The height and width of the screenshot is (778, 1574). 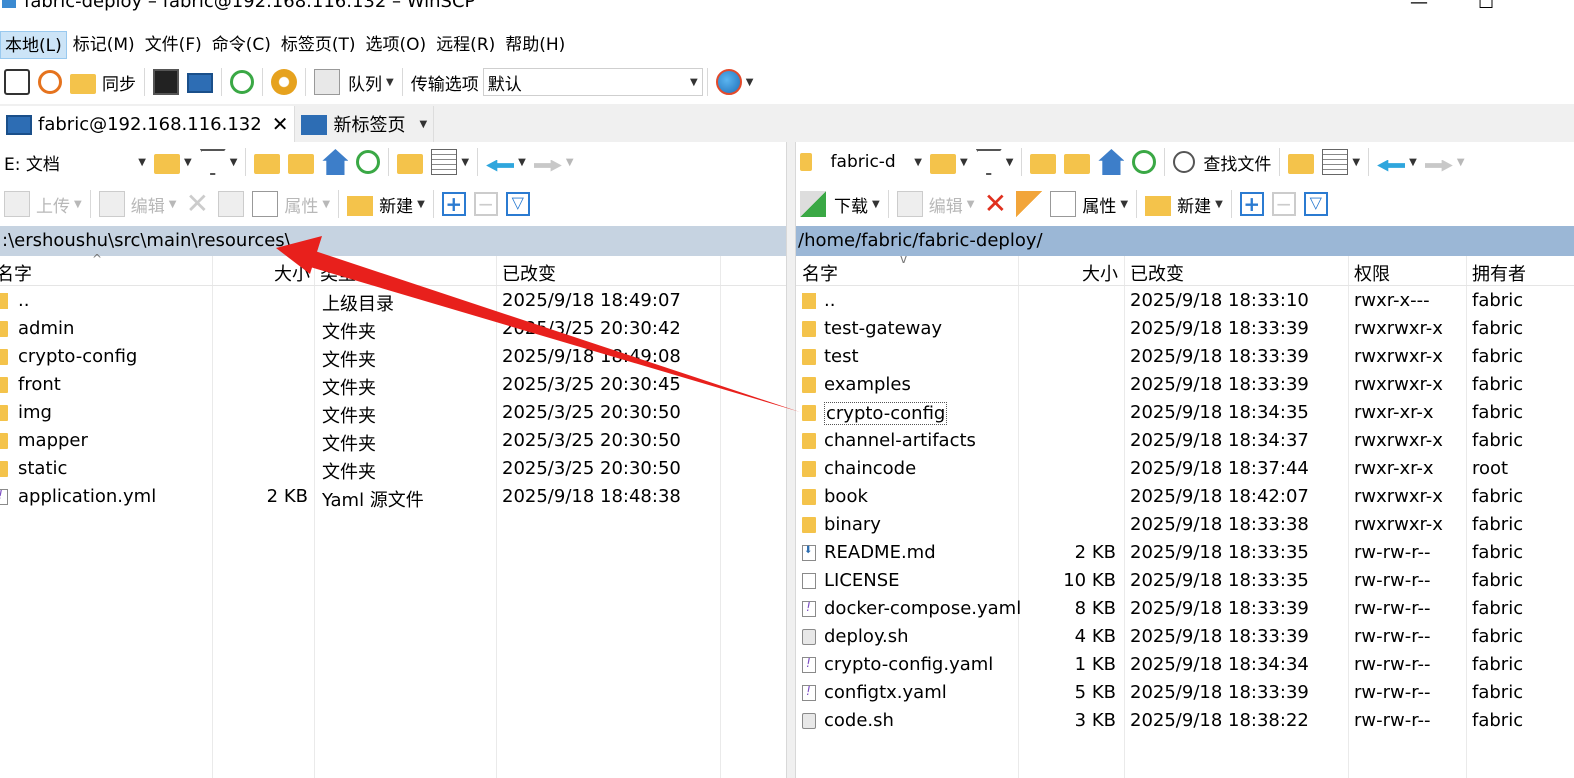 What do you see at coordinates (241, 45) in the screenshot?
I see `menu-commands: 命令(C)` at bounding box center [241, 45].